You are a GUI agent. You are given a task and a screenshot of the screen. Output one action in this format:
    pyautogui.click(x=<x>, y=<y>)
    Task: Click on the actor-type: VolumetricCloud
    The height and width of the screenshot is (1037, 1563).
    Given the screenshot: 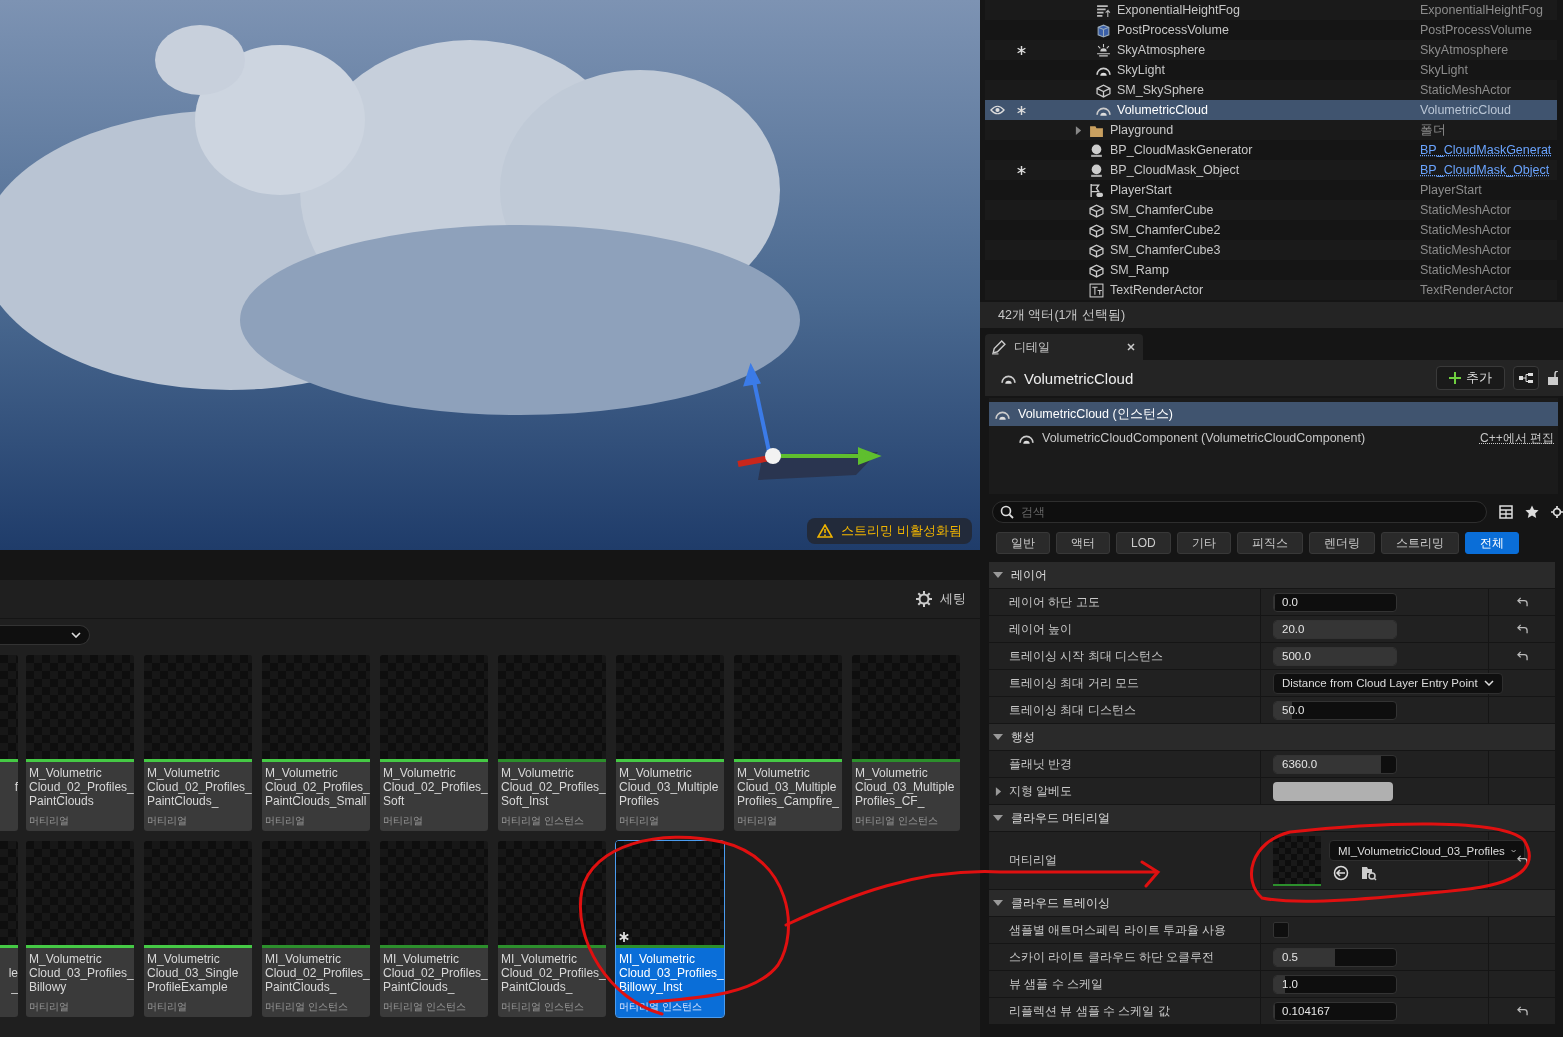 What is the action you would take?
    pyautogui.click(x=1465, y=110)
    